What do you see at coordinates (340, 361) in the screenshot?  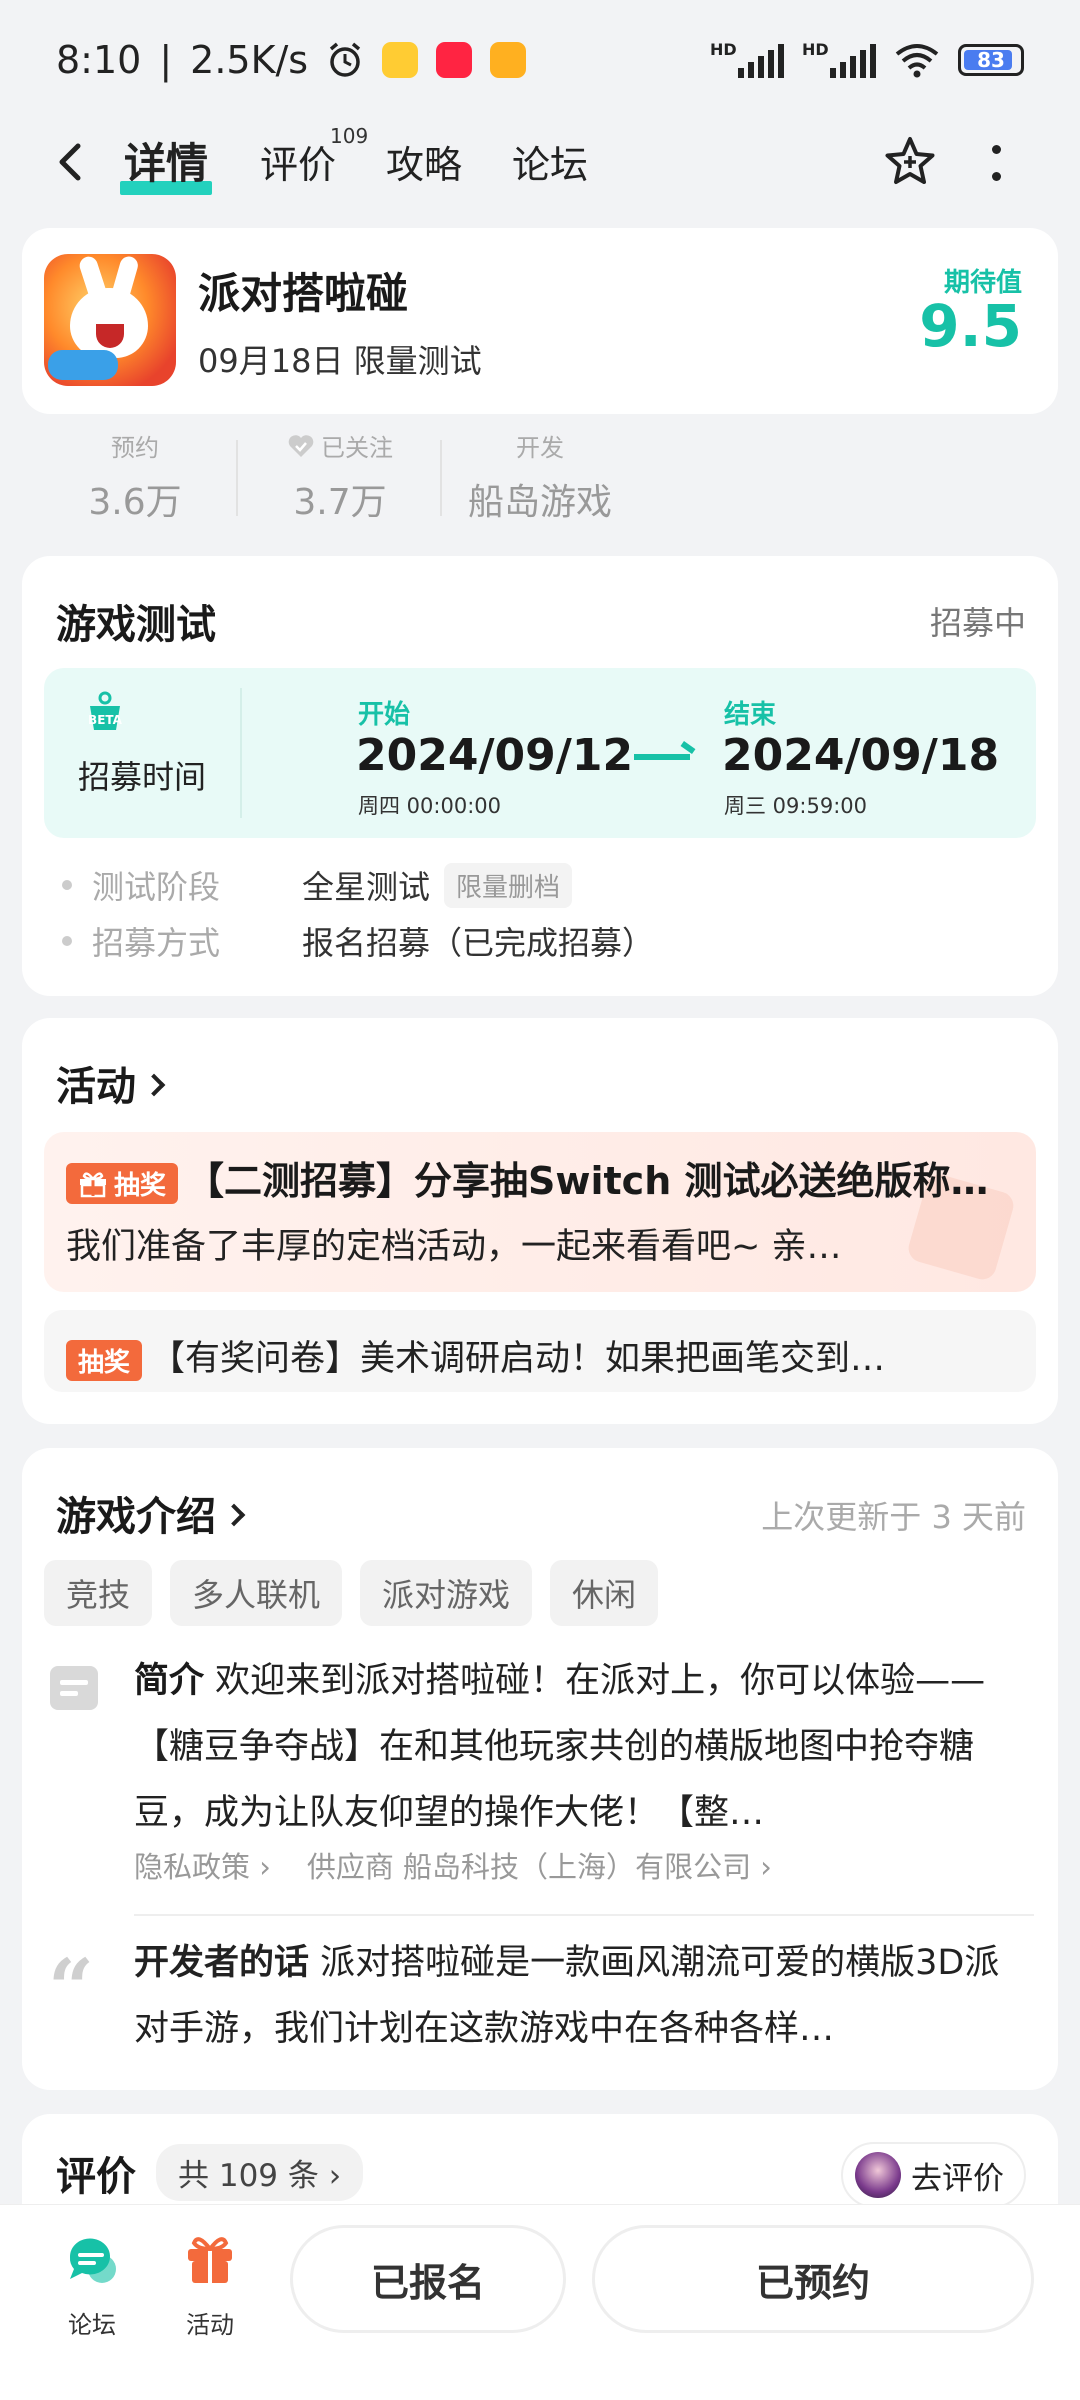 I see `game-release-info: 09月18日 限量测试` at bounding box center [340, 361].